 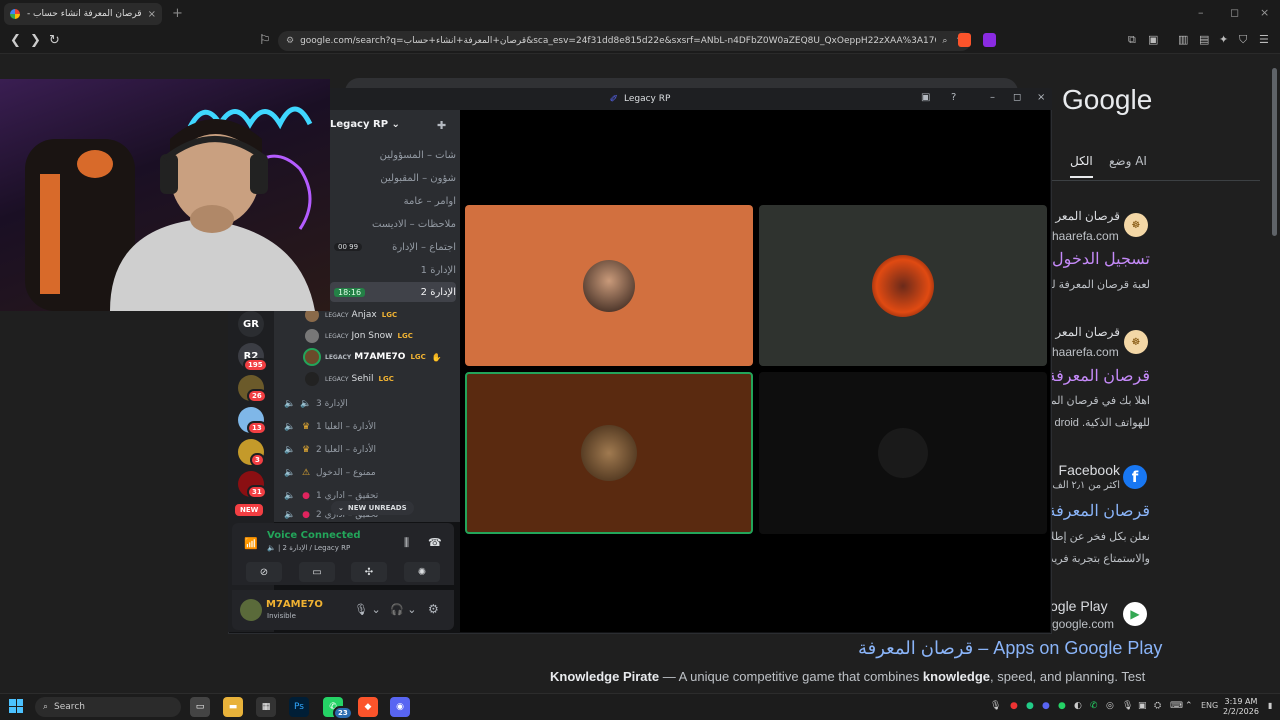 What do you see at coordinates (1041, 97) in the screenshot?
I see `discord-close-icon: ×` at bounding box center [1041, 97].